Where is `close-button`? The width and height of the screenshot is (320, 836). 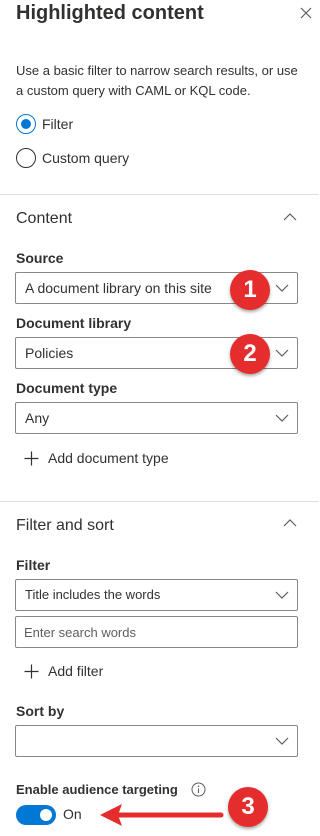 close-button is located at coordinates (306, 13).